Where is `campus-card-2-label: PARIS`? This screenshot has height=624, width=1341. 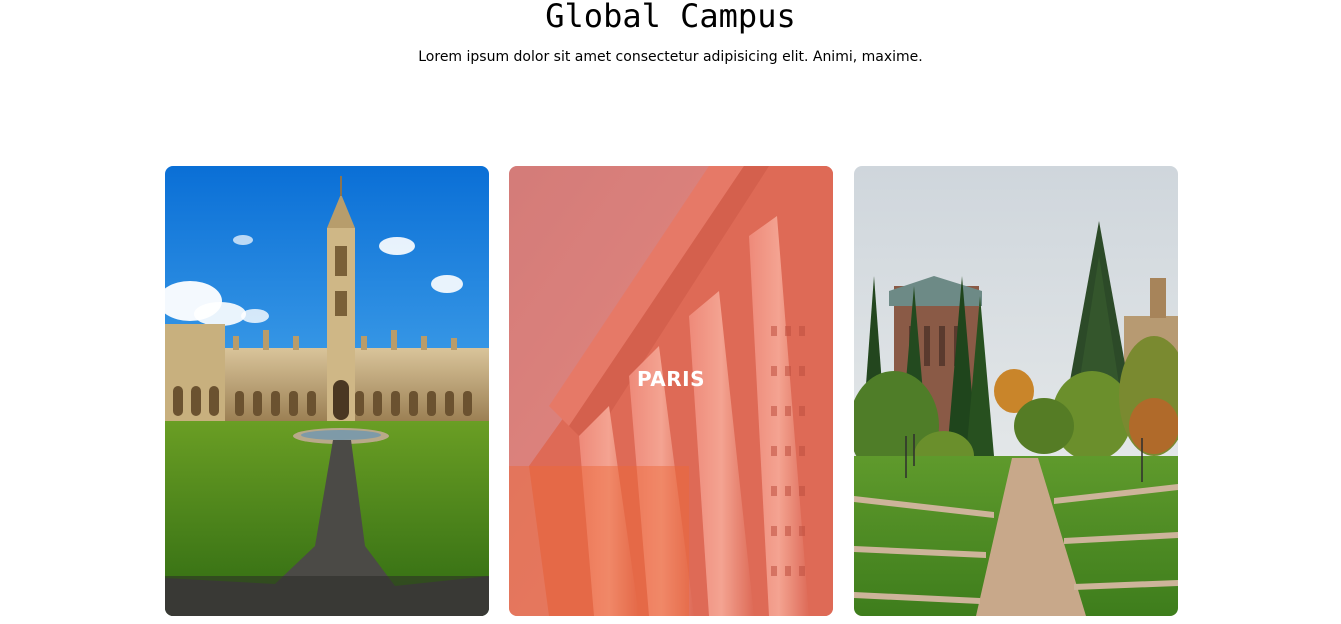
campus-card-2-label: PARIS is located at coordinates (671, 379).